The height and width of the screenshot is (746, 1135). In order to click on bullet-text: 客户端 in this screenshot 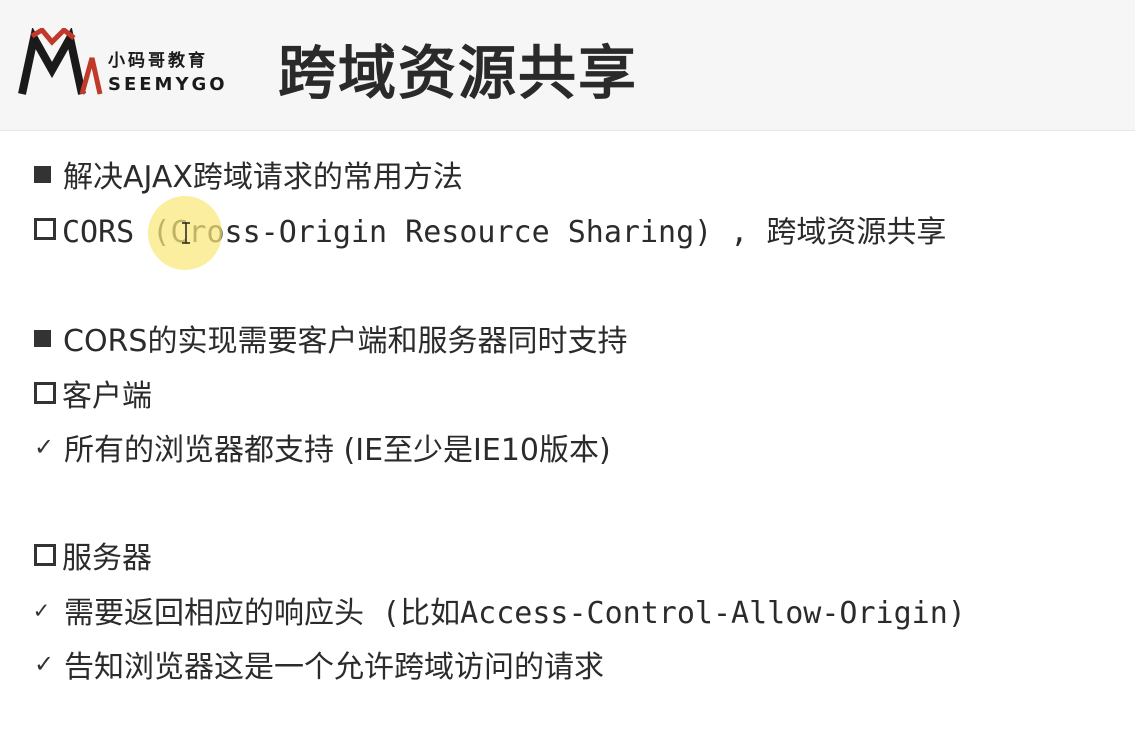, I will do `click(107, 396)`.